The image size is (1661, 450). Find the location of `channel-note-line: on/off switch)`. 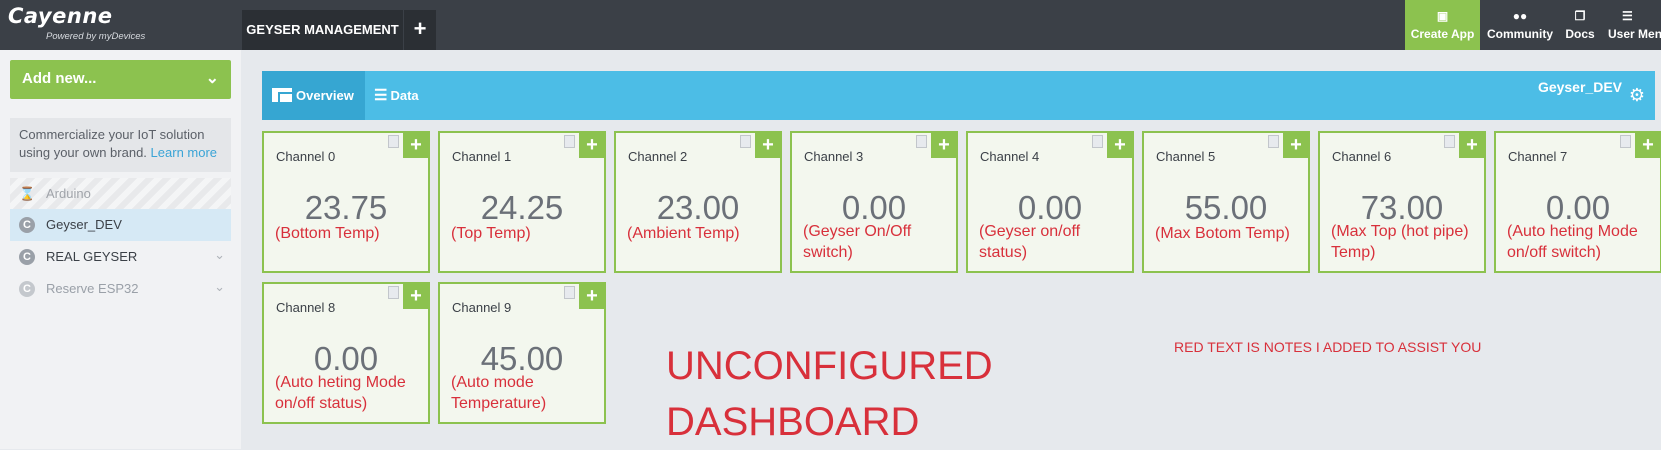

channel-note-line: on/off switch) is located at coordinates (1554, 252).